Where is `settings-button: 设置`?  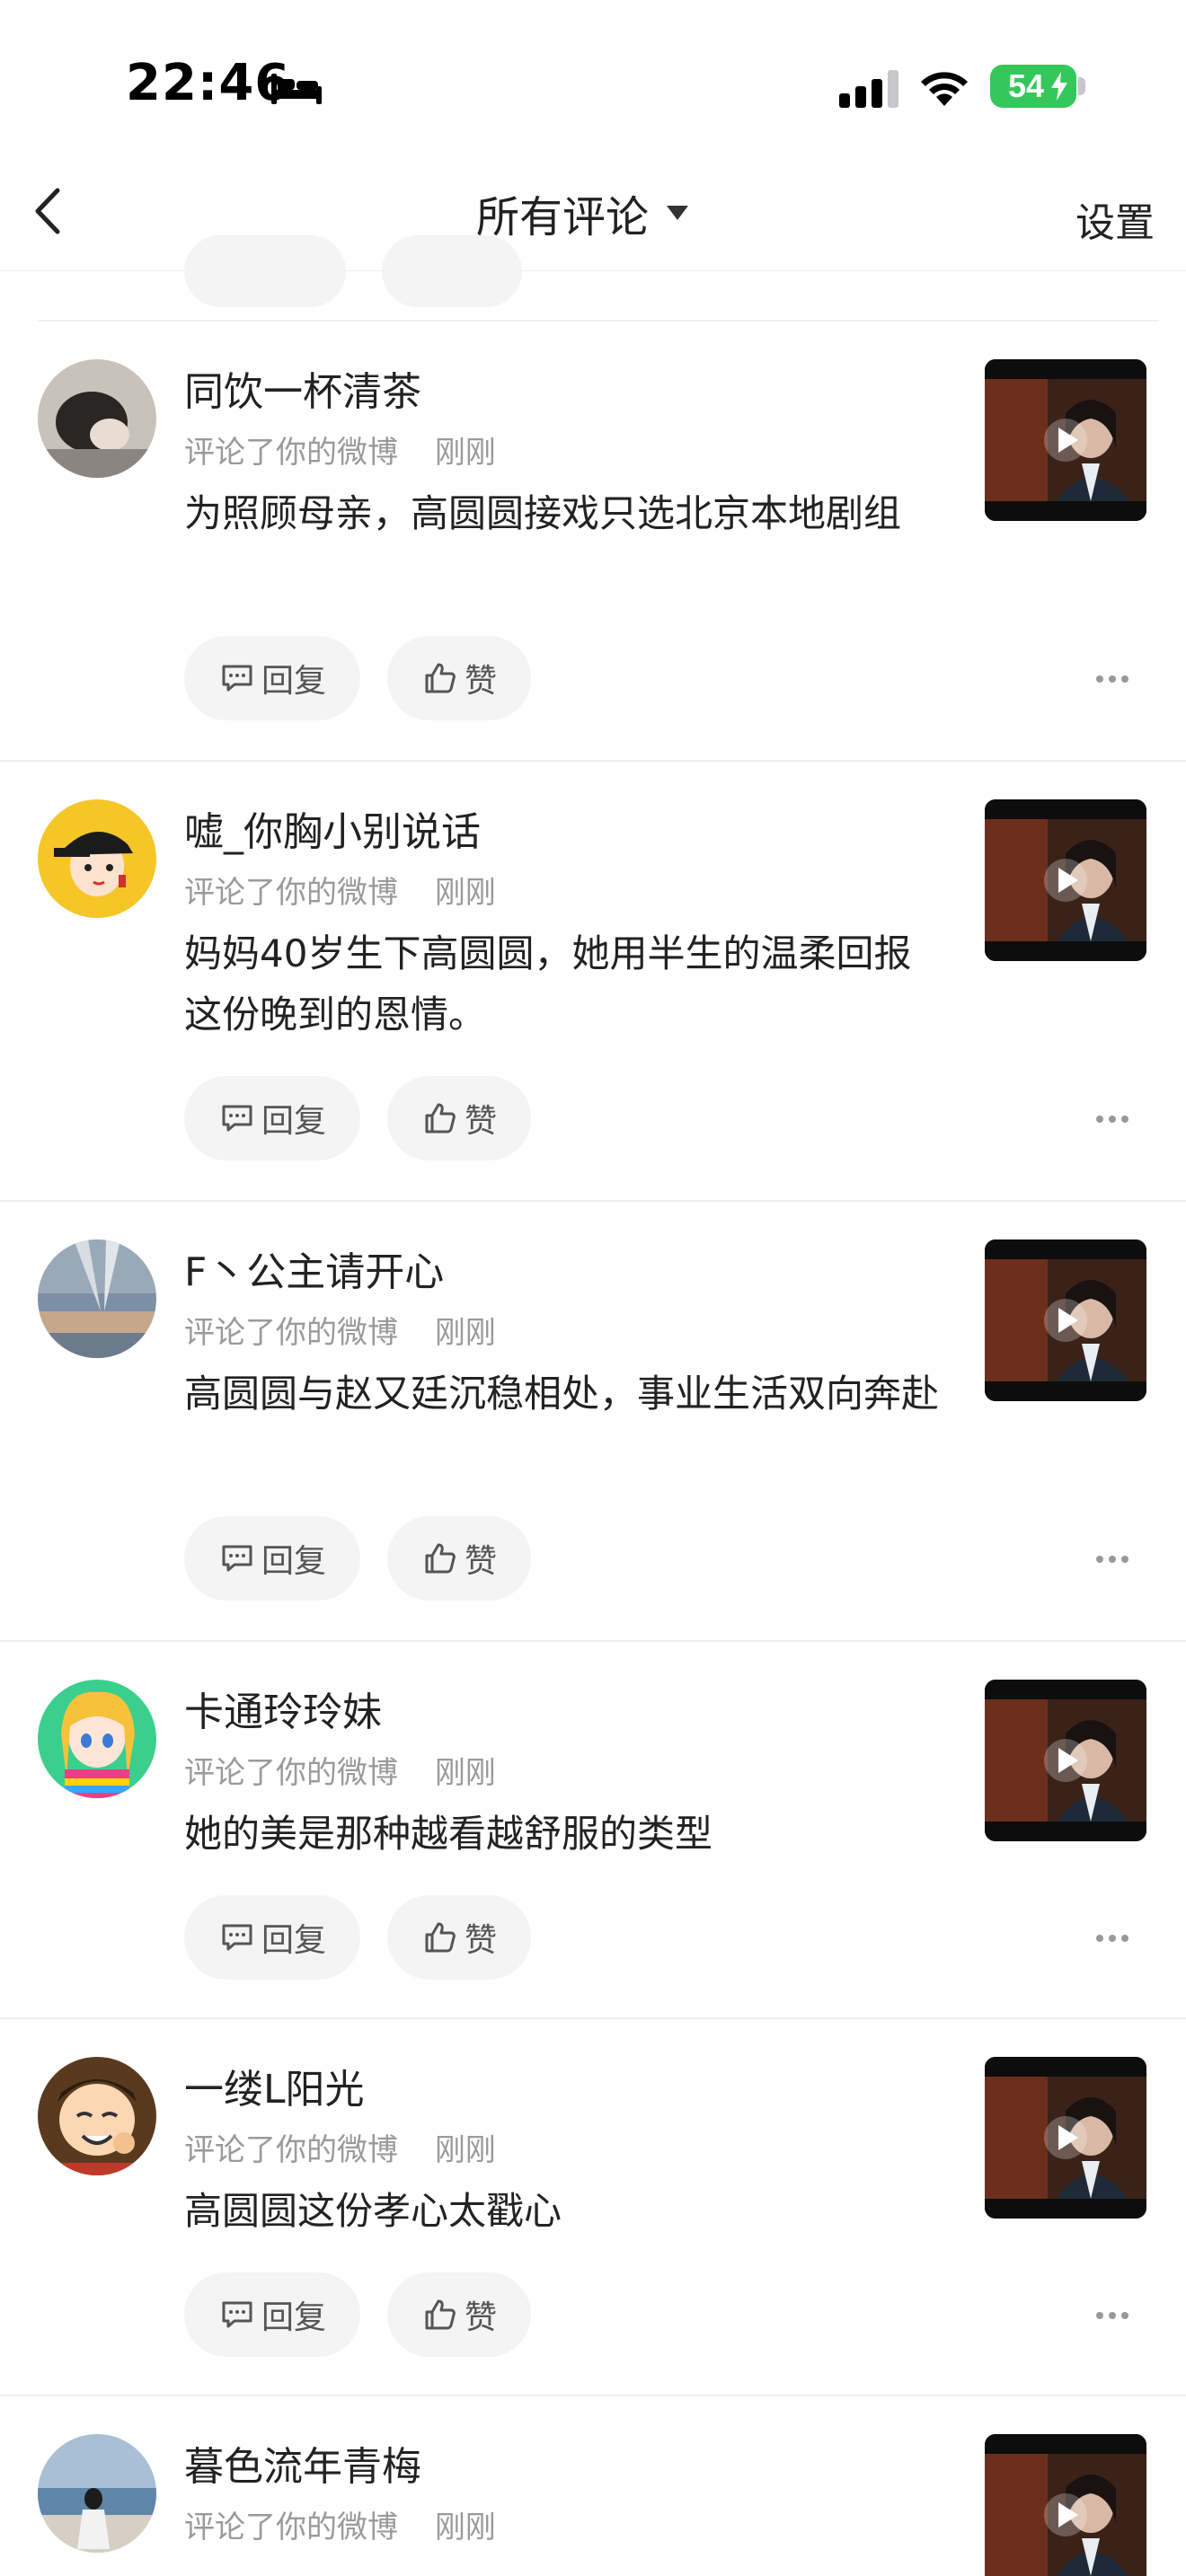 settings-button: 设置 is located at coordinates (1115, 219).